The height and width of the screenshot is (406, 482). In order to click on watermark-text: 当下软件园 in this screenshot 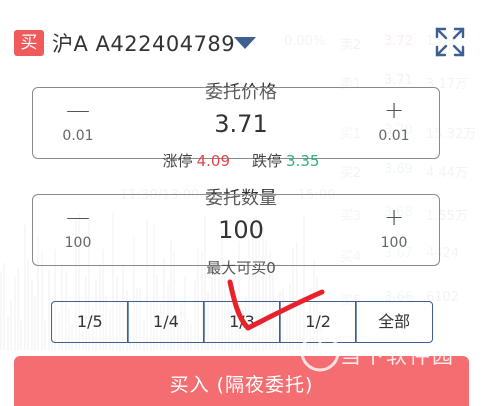, I will do `click(397, 356)`.